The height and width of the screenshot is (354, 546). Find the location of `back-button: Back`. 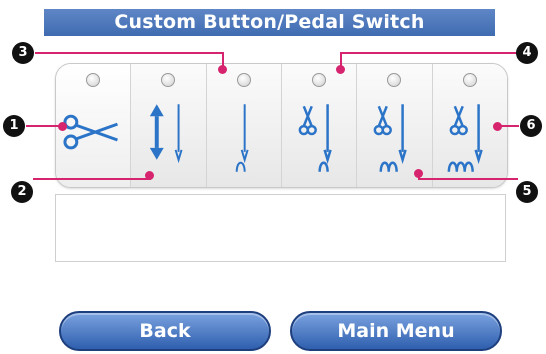

back-button: Back is located at coordinates (165, 331).